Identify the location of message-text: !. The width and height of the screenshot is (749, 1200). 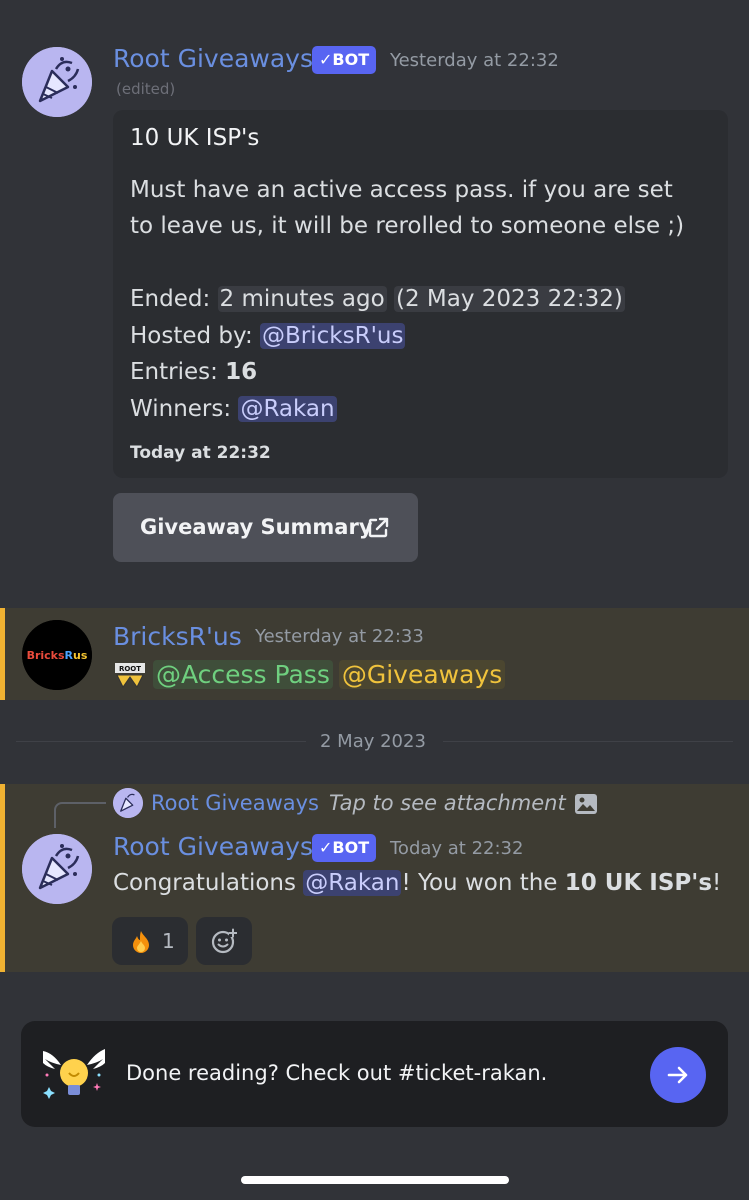
(717, 883).